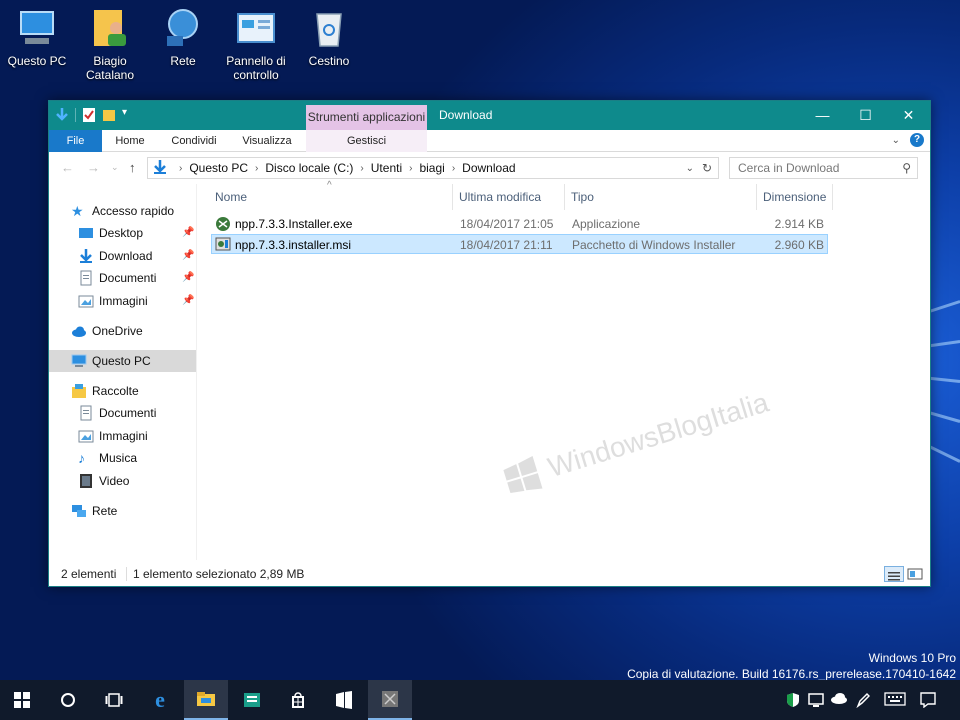 Image resolution: width=960 pixels, height=720 pixels. What do you see at coordinates (86, 301) in the screenshot?
I see `pictures-icon` at bounding box center [86, 301].